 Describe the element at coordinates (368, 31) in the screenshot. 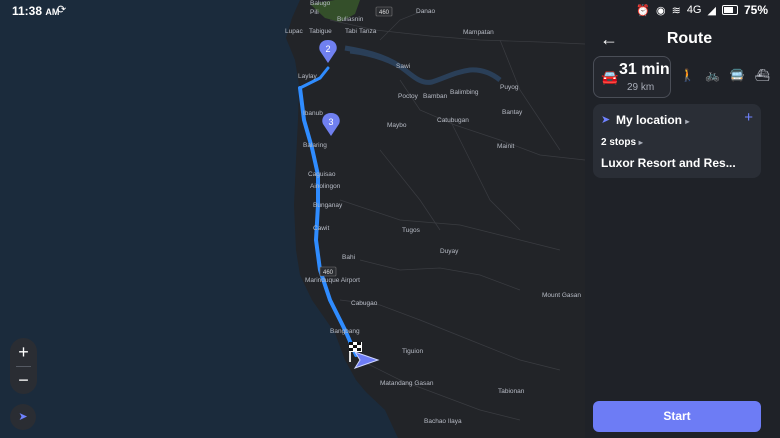

I see `map-place-label: Tanza` at that location.